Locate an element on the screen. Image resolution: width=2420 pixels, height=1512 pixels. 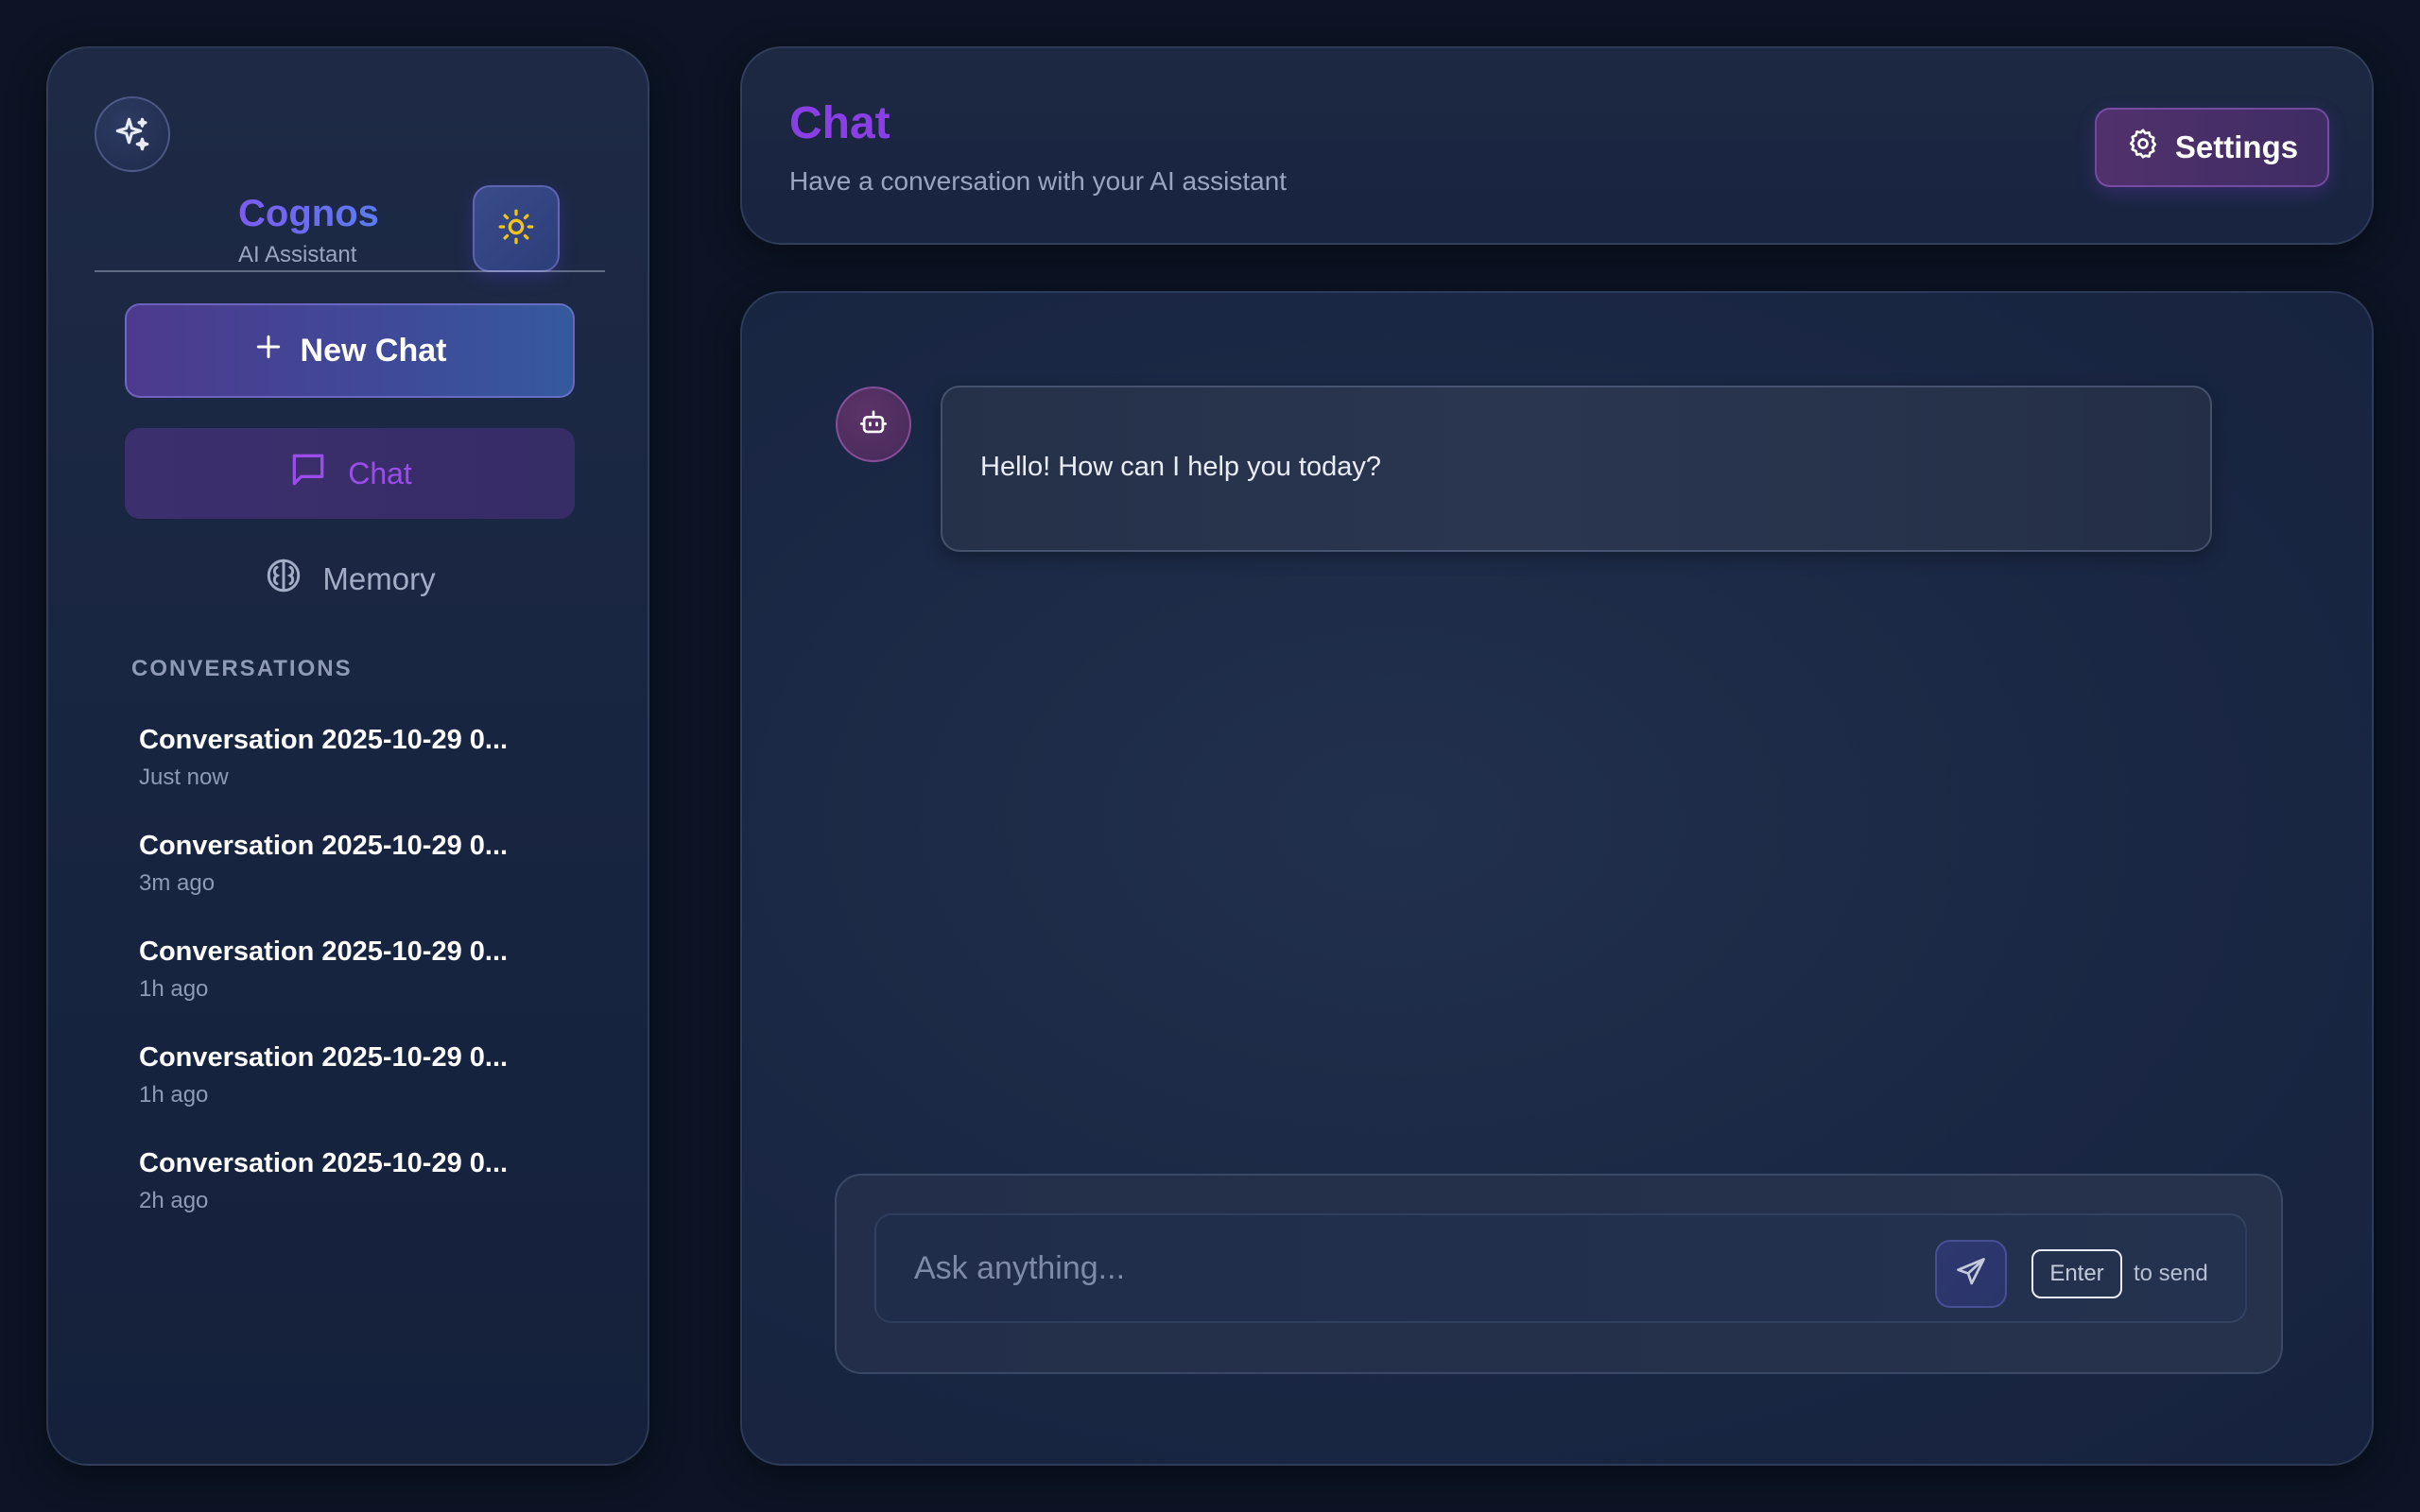
send-icon is located at coordinates (1971, 1274).